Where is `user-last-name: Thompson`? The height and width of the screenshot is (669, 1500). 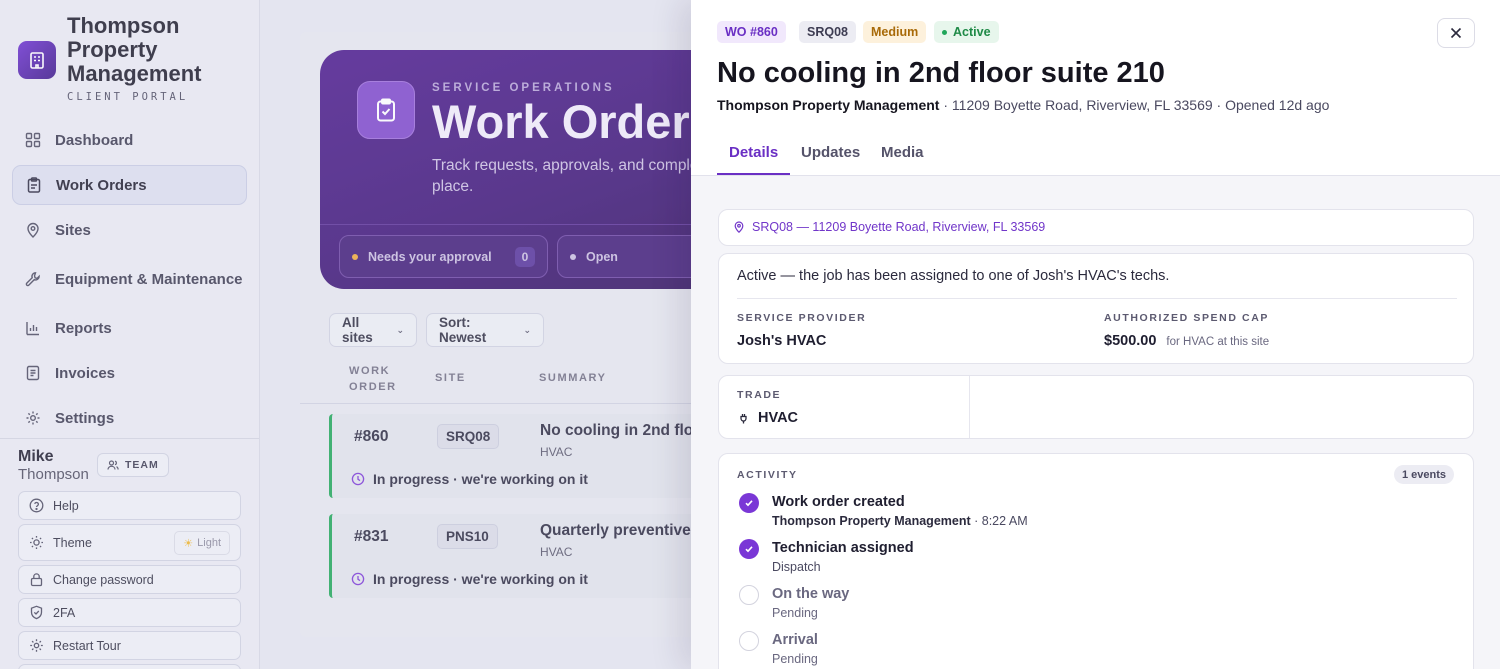 user-last-name: Thompson is located at coordinates (53, 474).